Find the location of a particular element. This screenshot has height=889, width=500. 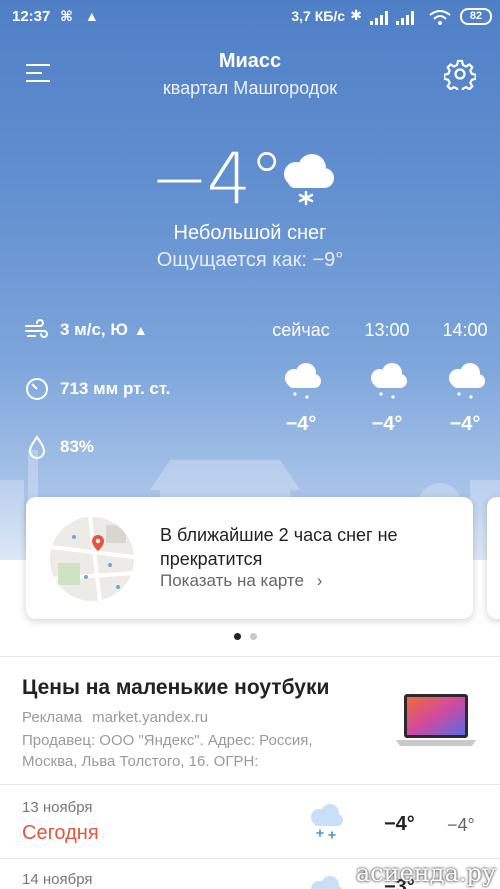

district-name: квартал Машгородок is located at coordinates (250, 88).